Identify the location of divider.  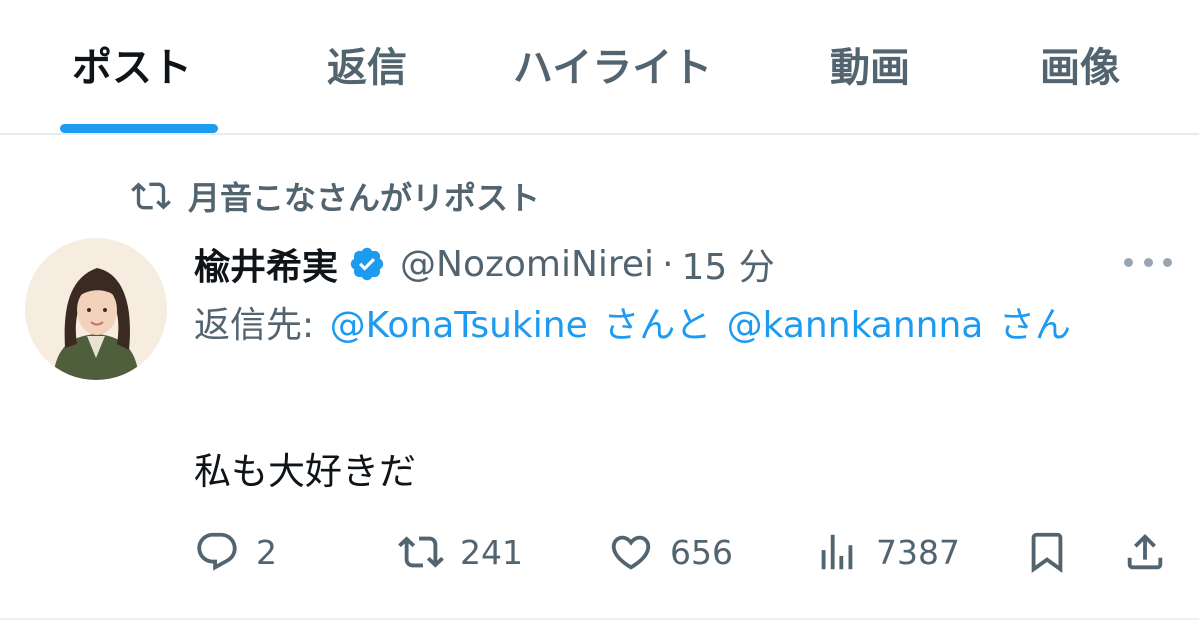
(599, 619).